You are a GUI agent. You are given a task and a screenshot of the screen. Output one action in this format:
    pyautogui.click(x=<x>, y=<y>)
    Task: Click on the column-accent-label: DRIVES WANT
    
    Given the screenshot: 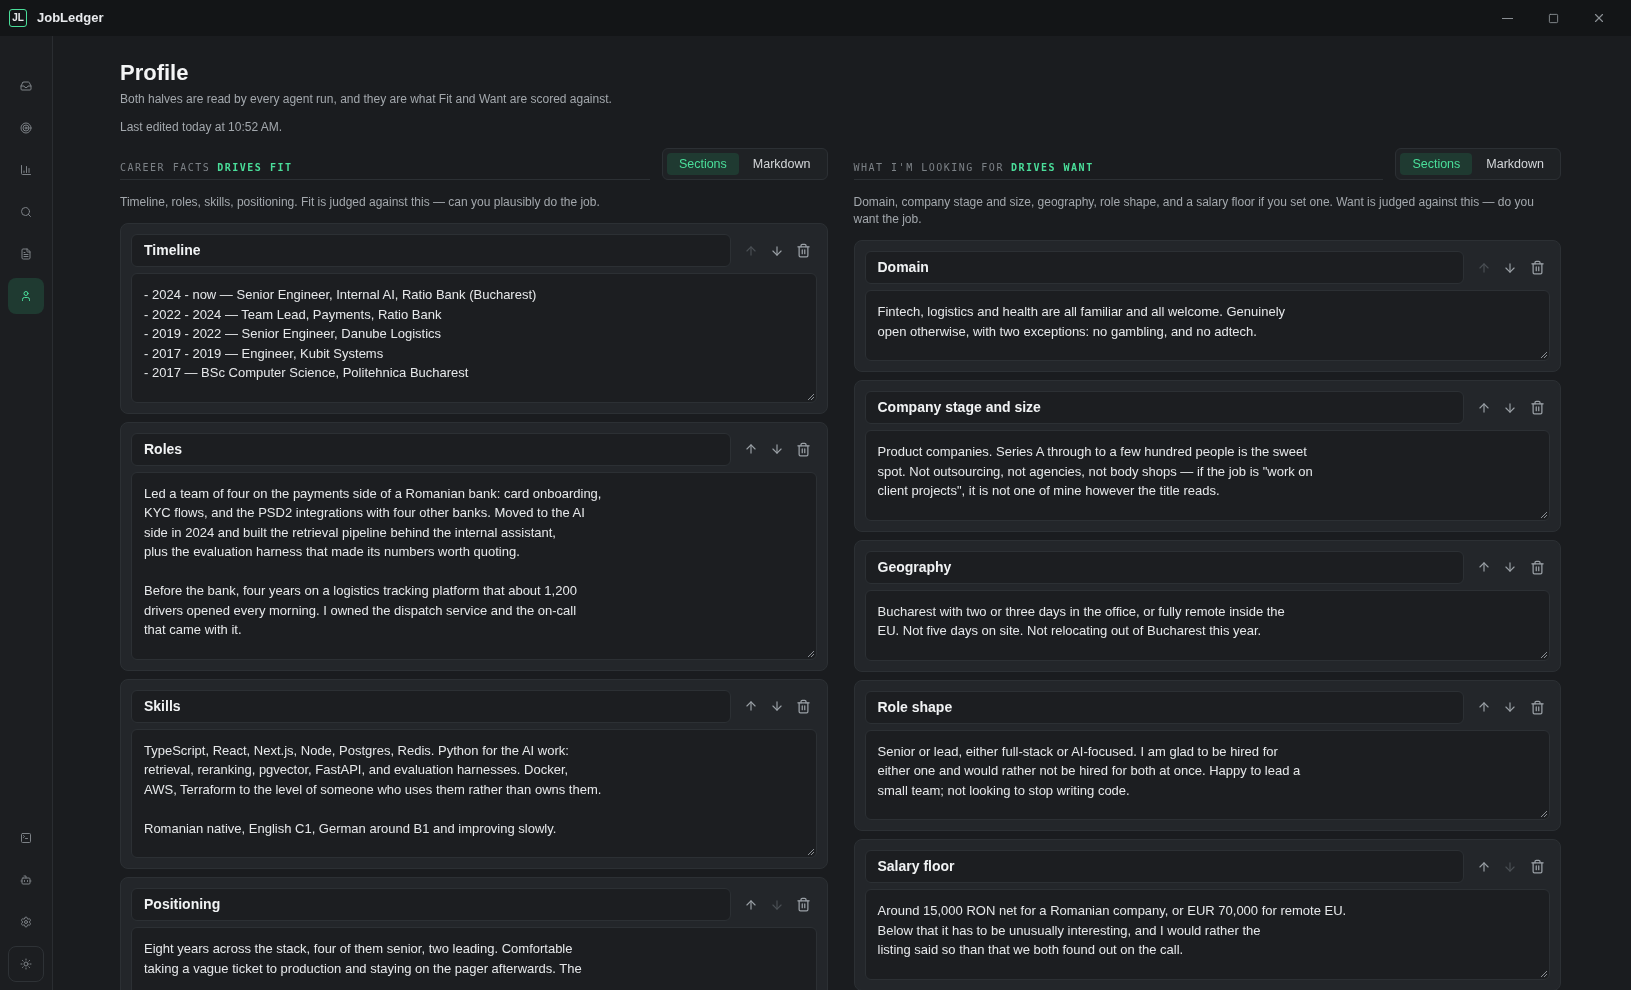 What is the action you would take?
    pyautogui.click(x=1052, y=168)
    